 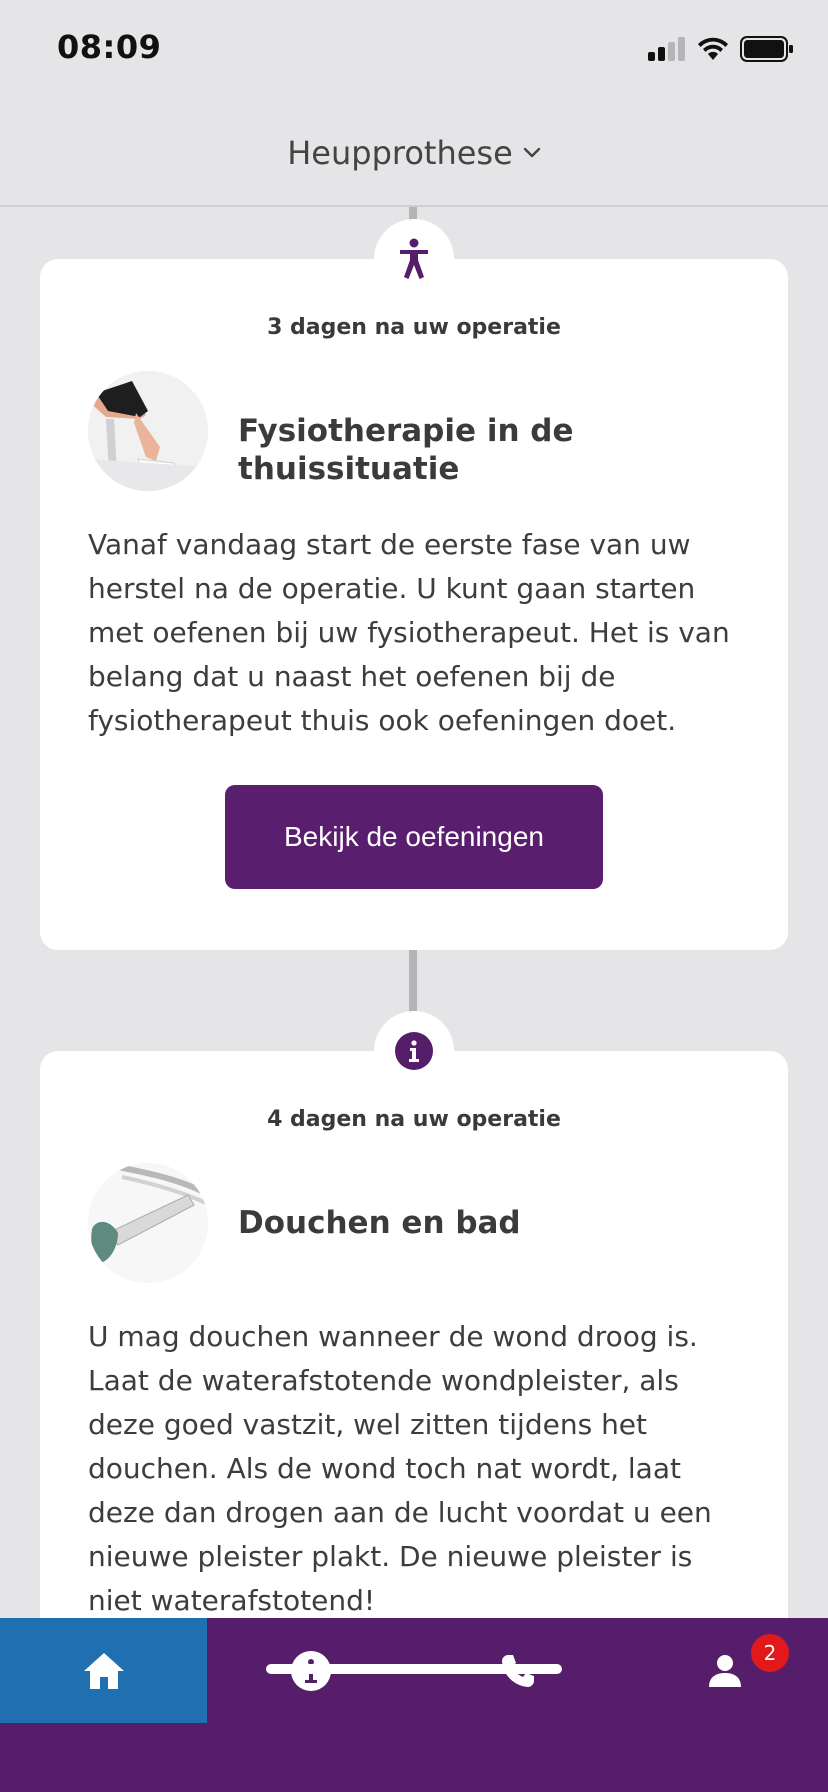 I want to click on home-indicator, so click(x=414, y=1669).